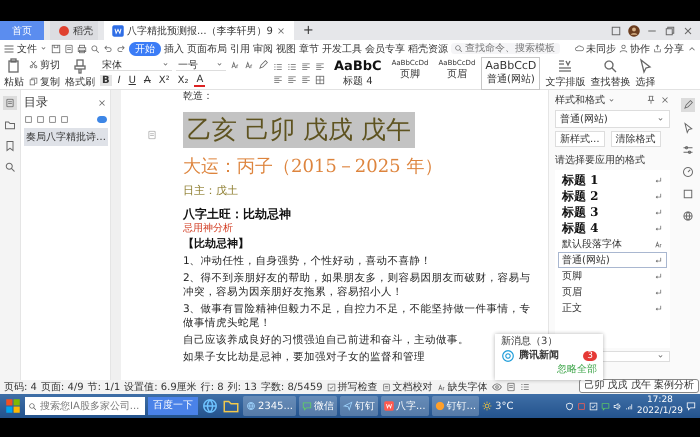 The width and height of the screenshot is (700, 437). What do you see at coordinates (428, 49) in the screenshot?
I see `menu-tab: 稻壳资源` at bounding box center [428, 49].